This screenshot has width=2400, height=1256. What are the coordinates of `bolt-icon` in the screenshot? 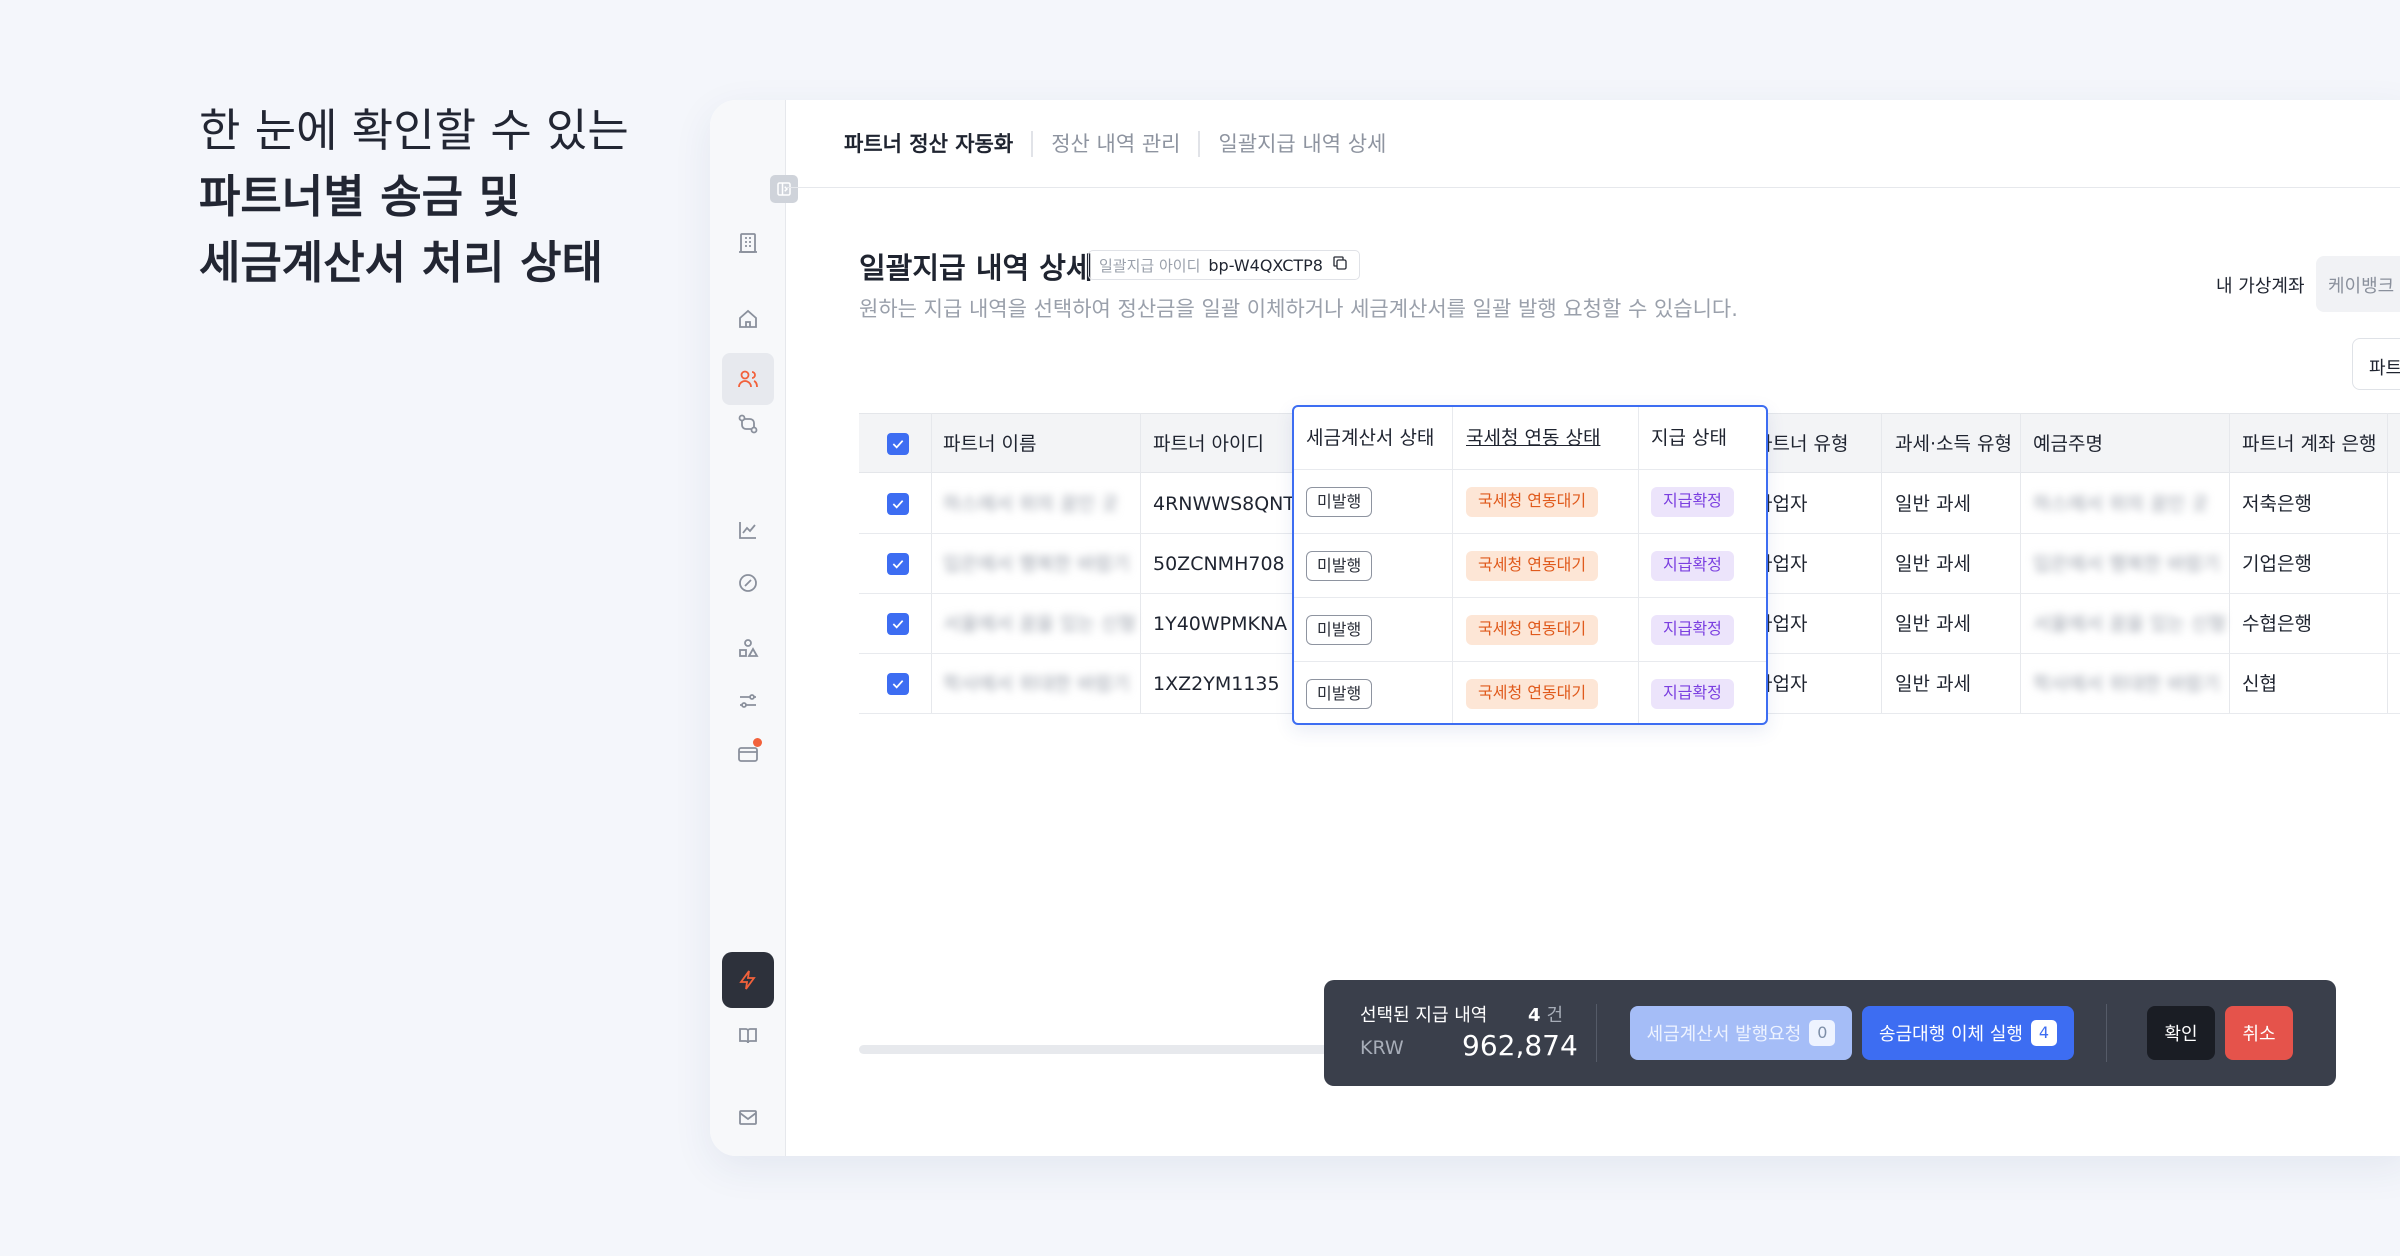 It's located at (748, 980).